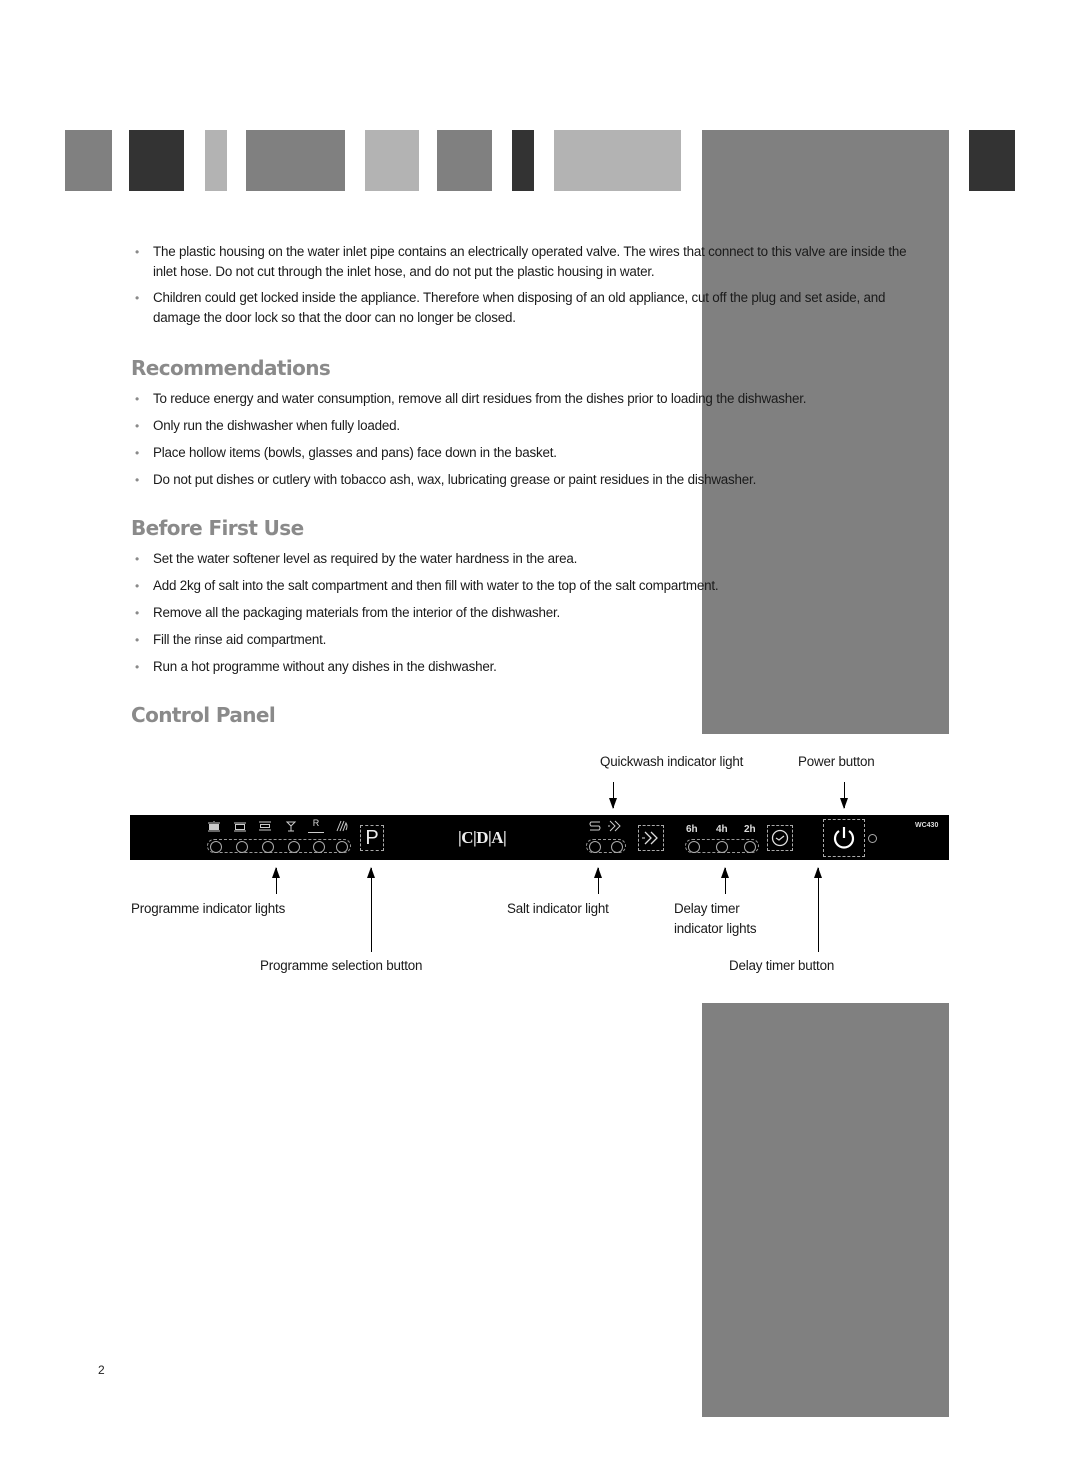 Image resolution: width=1080 pixels, height=1476 pixels. Describe the element at coordinates (595, 826) in the screenshot. I see `salt-icon` at that location.